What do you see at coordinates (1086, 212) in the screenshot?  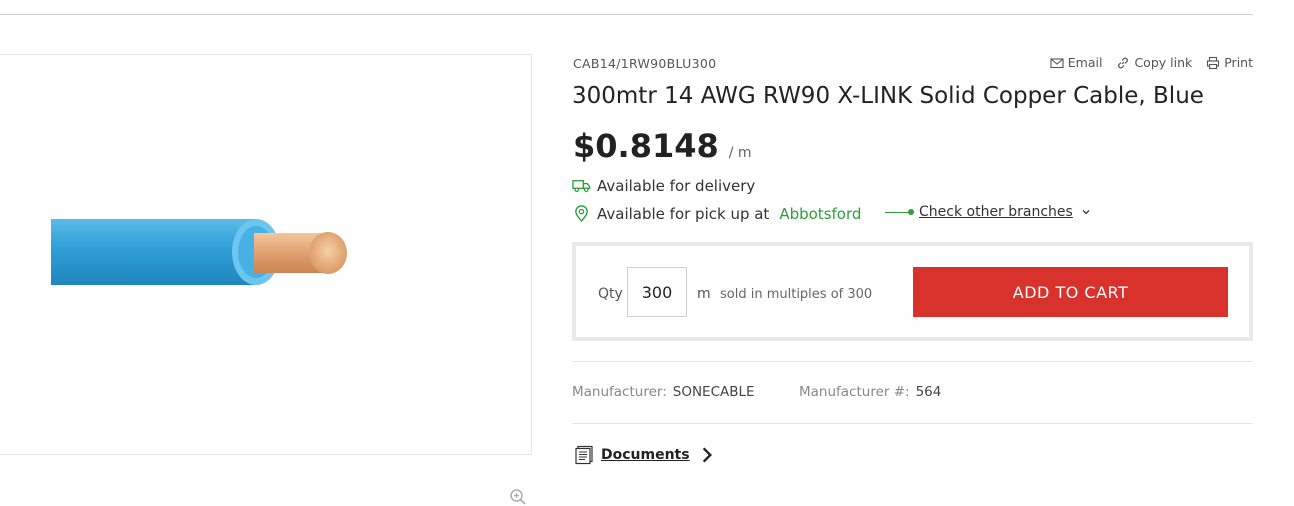 I see `chevron-down-icon` at bounding box center [1086, 212].